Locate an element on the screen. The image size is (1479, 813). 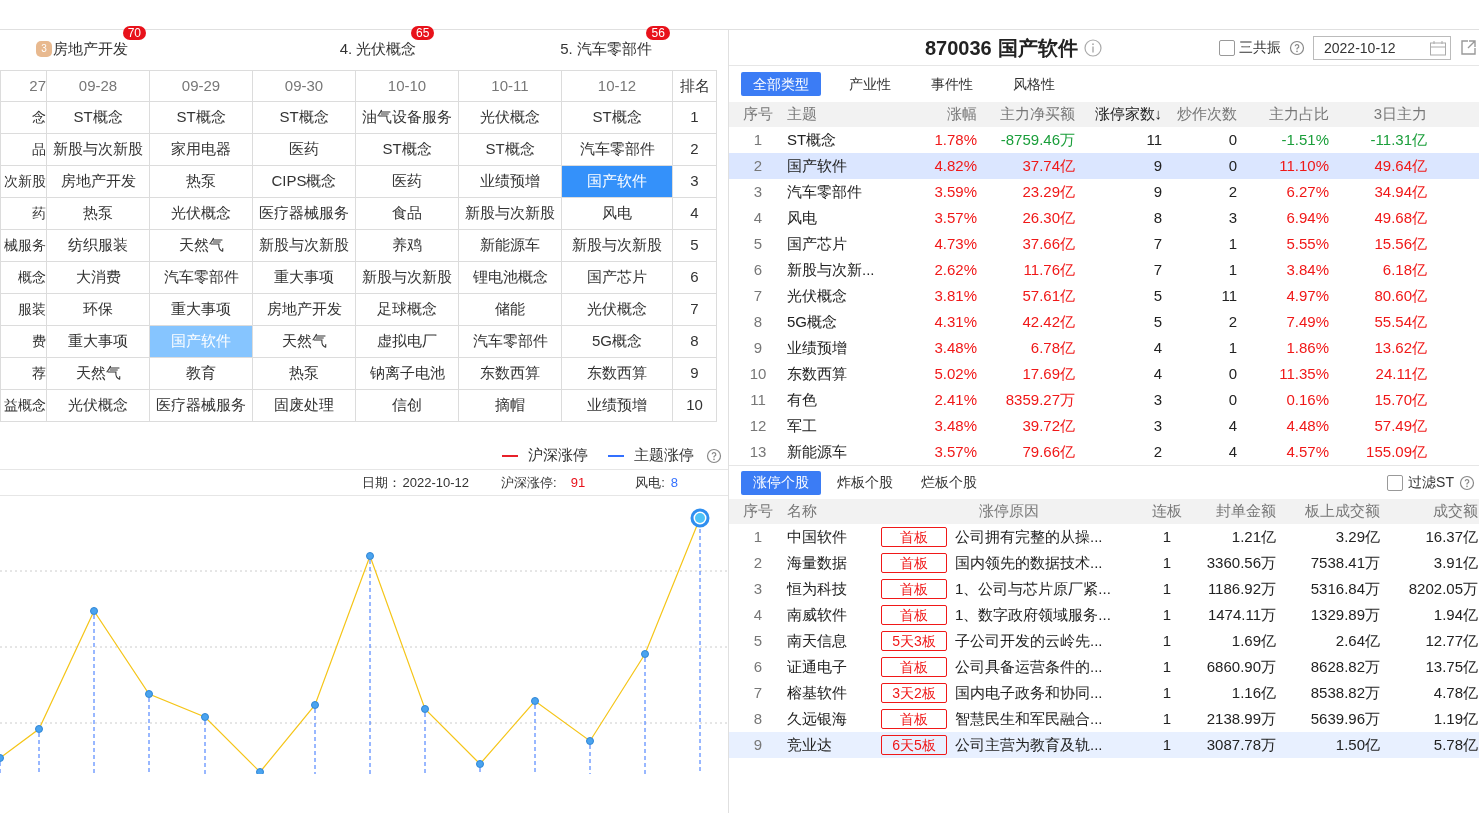
table-row: 11 有色 2.41% 8359.27万 3 0 0.16% 15.70亿 is located at coordinates (1104, 400).